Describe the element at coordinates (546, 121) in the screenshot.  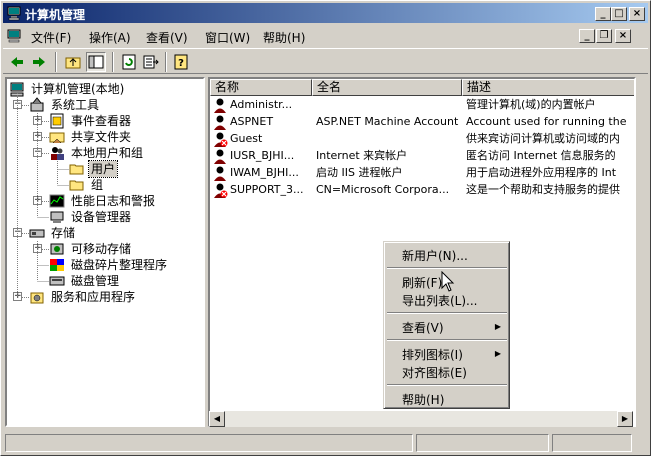
I see `cell-description: Account used for running the` at that location.